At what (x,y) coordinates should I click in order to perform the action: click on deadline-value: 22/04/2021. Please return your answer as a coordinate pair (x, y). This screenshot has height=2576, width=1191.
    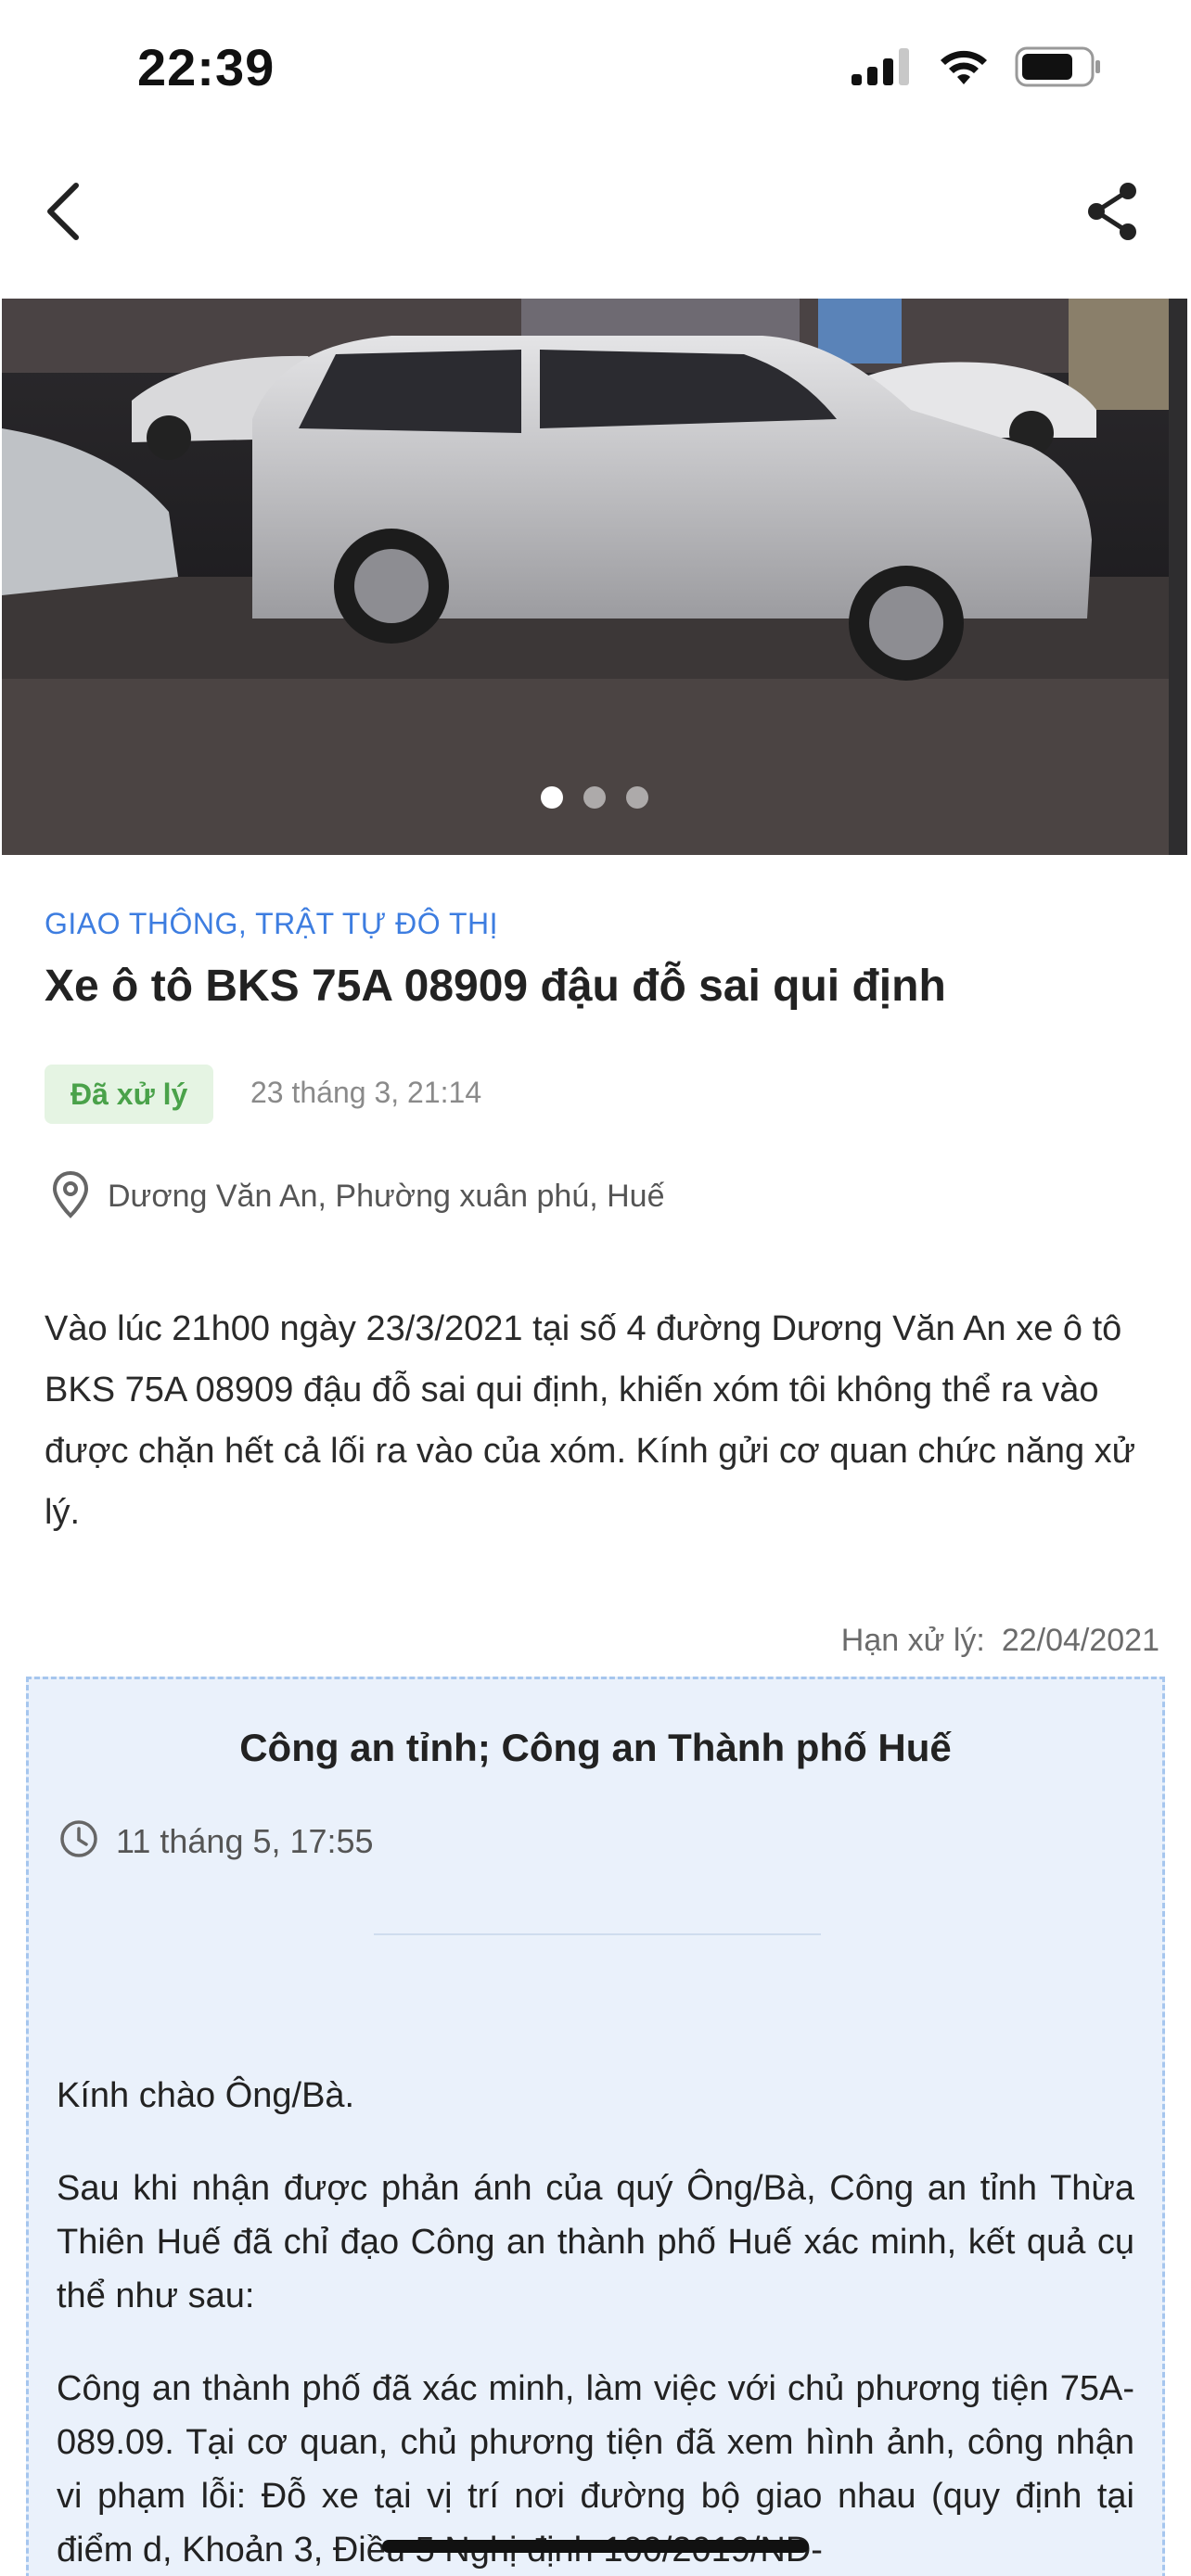
    Looking at the image, I should click on (1080, 1640).